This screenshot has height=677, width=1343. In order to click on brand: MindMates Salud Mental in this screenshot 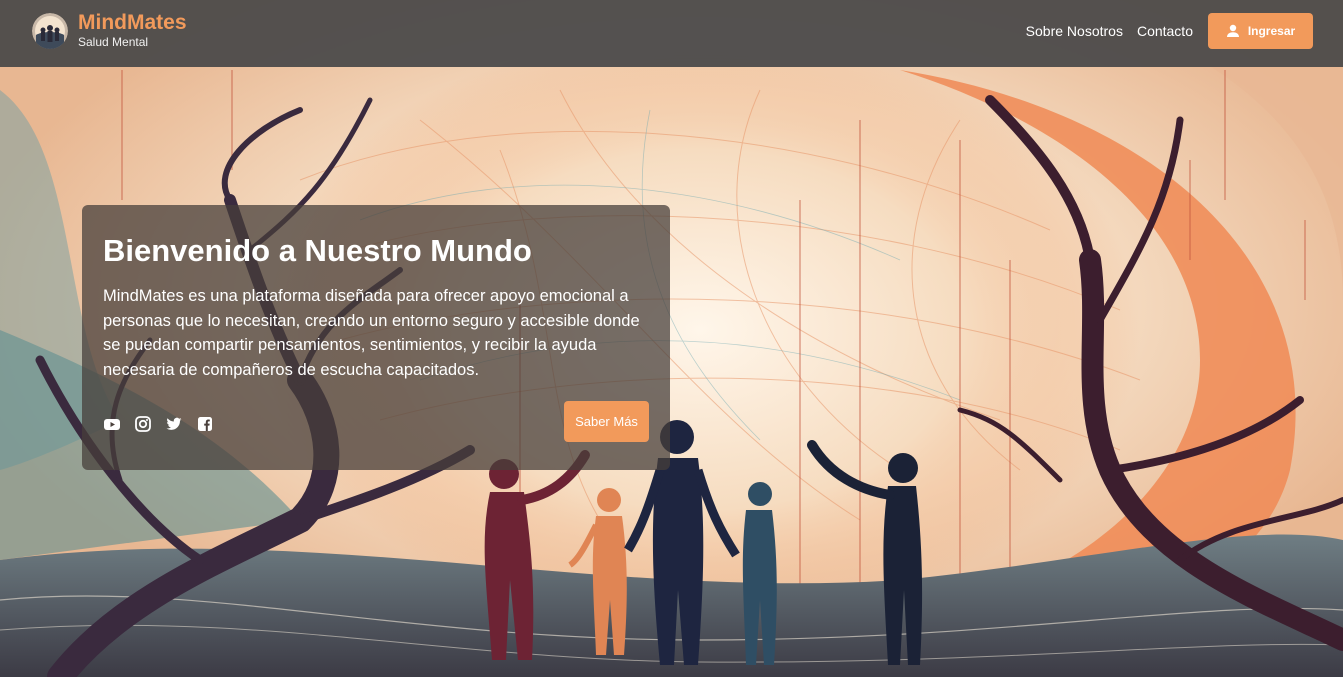, I will do `click(109, 30)`.